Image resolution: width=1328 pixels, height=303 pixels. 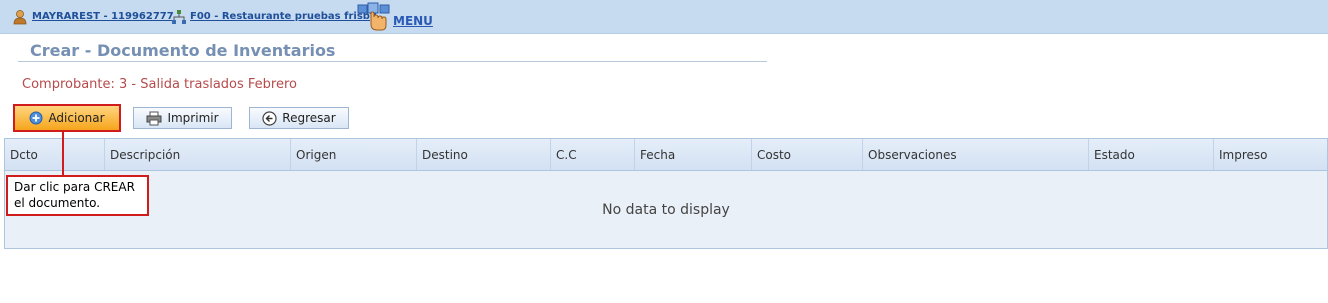 What do you see at coordinates (483, 154) in the screenshot?
I see `column-header-destino: Destino` at bounding box center [483, 154].